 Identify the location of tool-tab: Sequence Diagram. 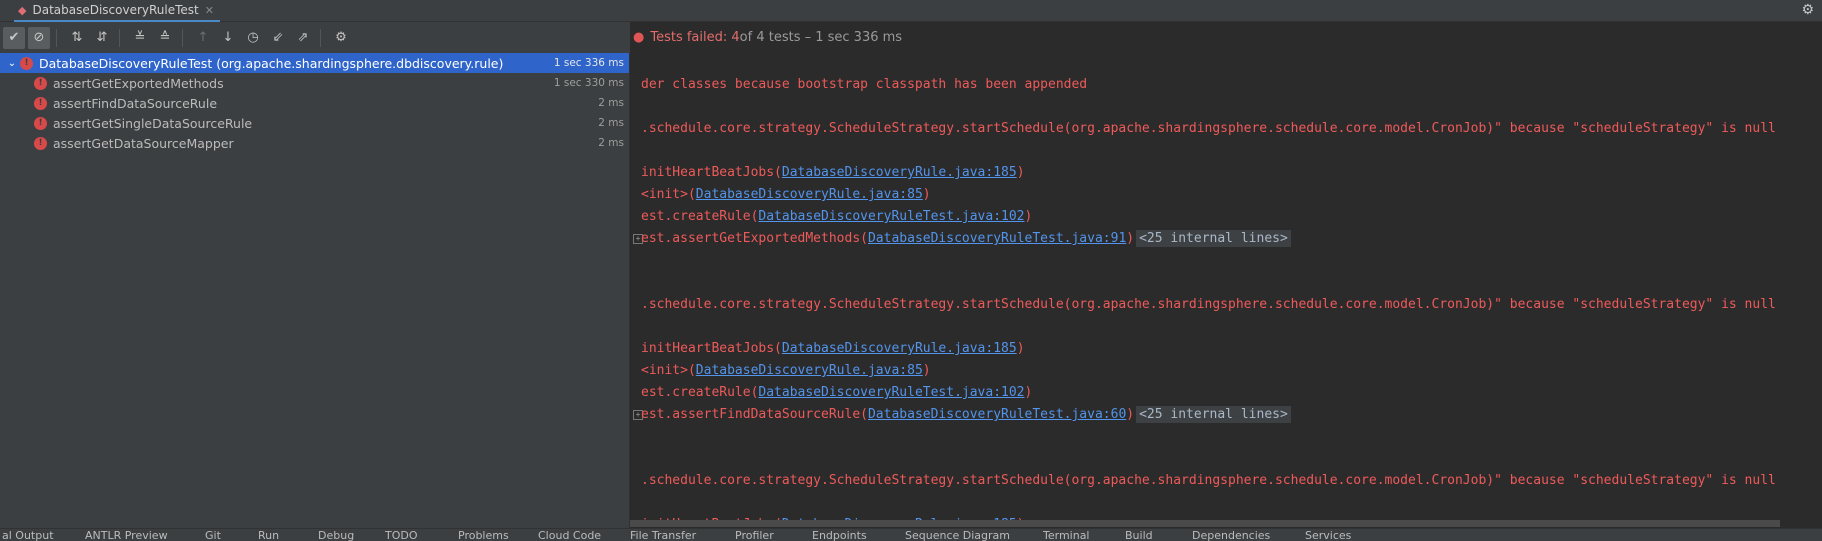
(957, 535).